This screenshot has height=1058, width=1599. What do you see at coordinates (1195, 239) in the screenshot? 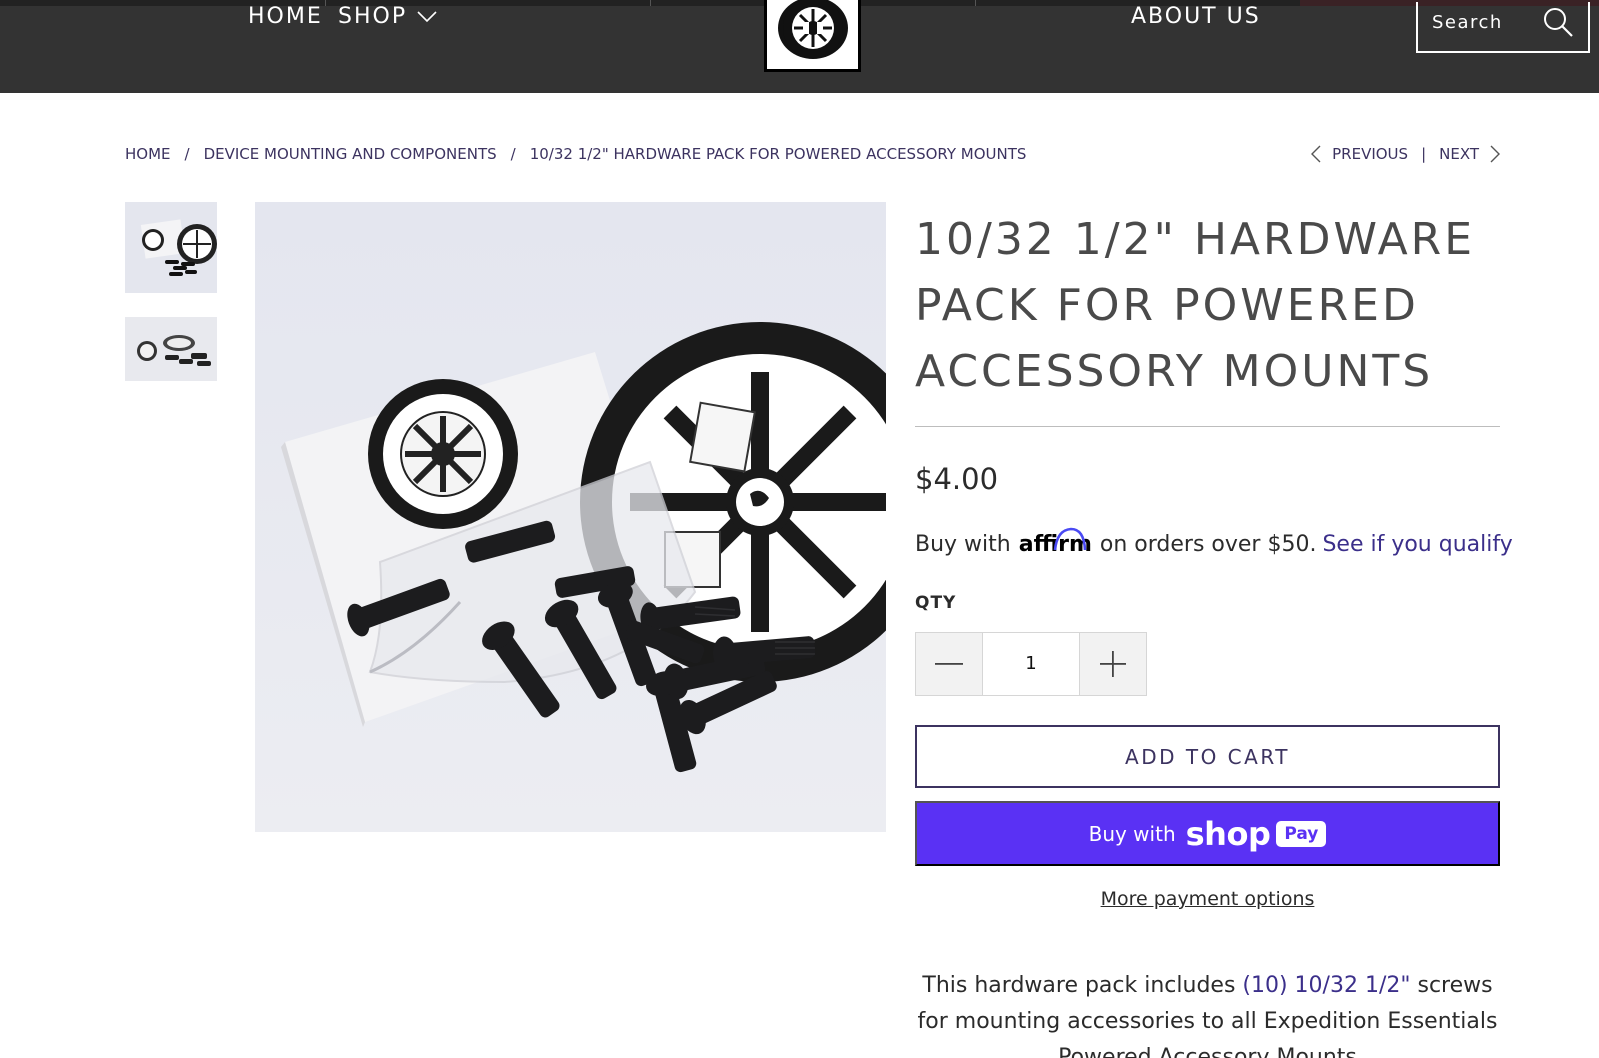
I see `product-title-line: 10/32 1/2" HARDWARE` at bounding box center [1195, 239].